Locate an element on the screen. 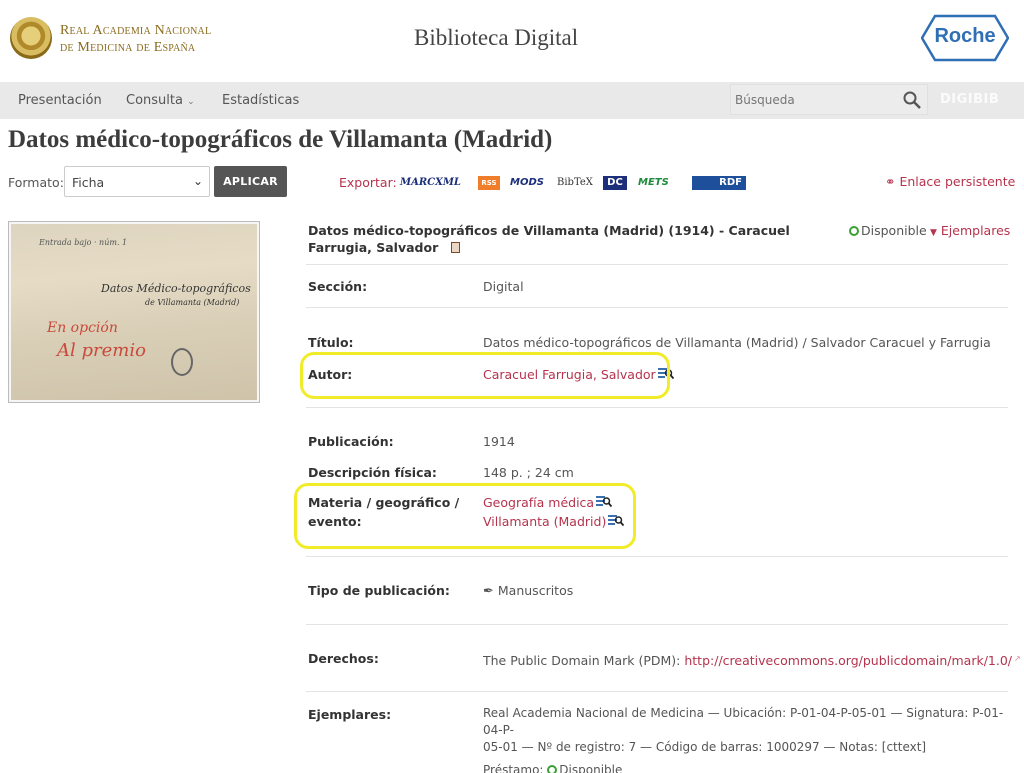 The image size is (1024, 773). field-label-seccion: Sección: is located at coordinates (338, 286).